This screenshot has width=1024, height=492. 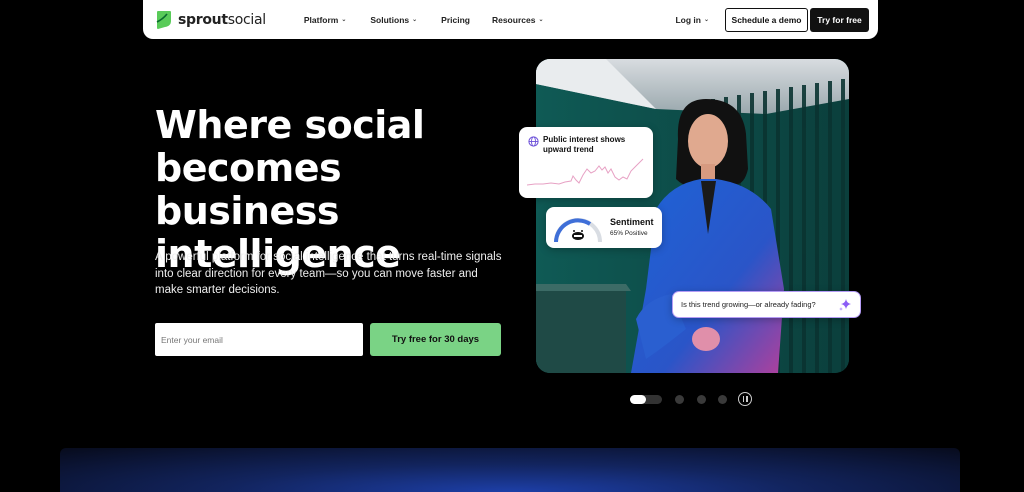 What do you see at coordinates (435, 339) in the screenshot?
I see `try-free-30-days-button: Try free for 30 days` at bounding box center [435, 339].